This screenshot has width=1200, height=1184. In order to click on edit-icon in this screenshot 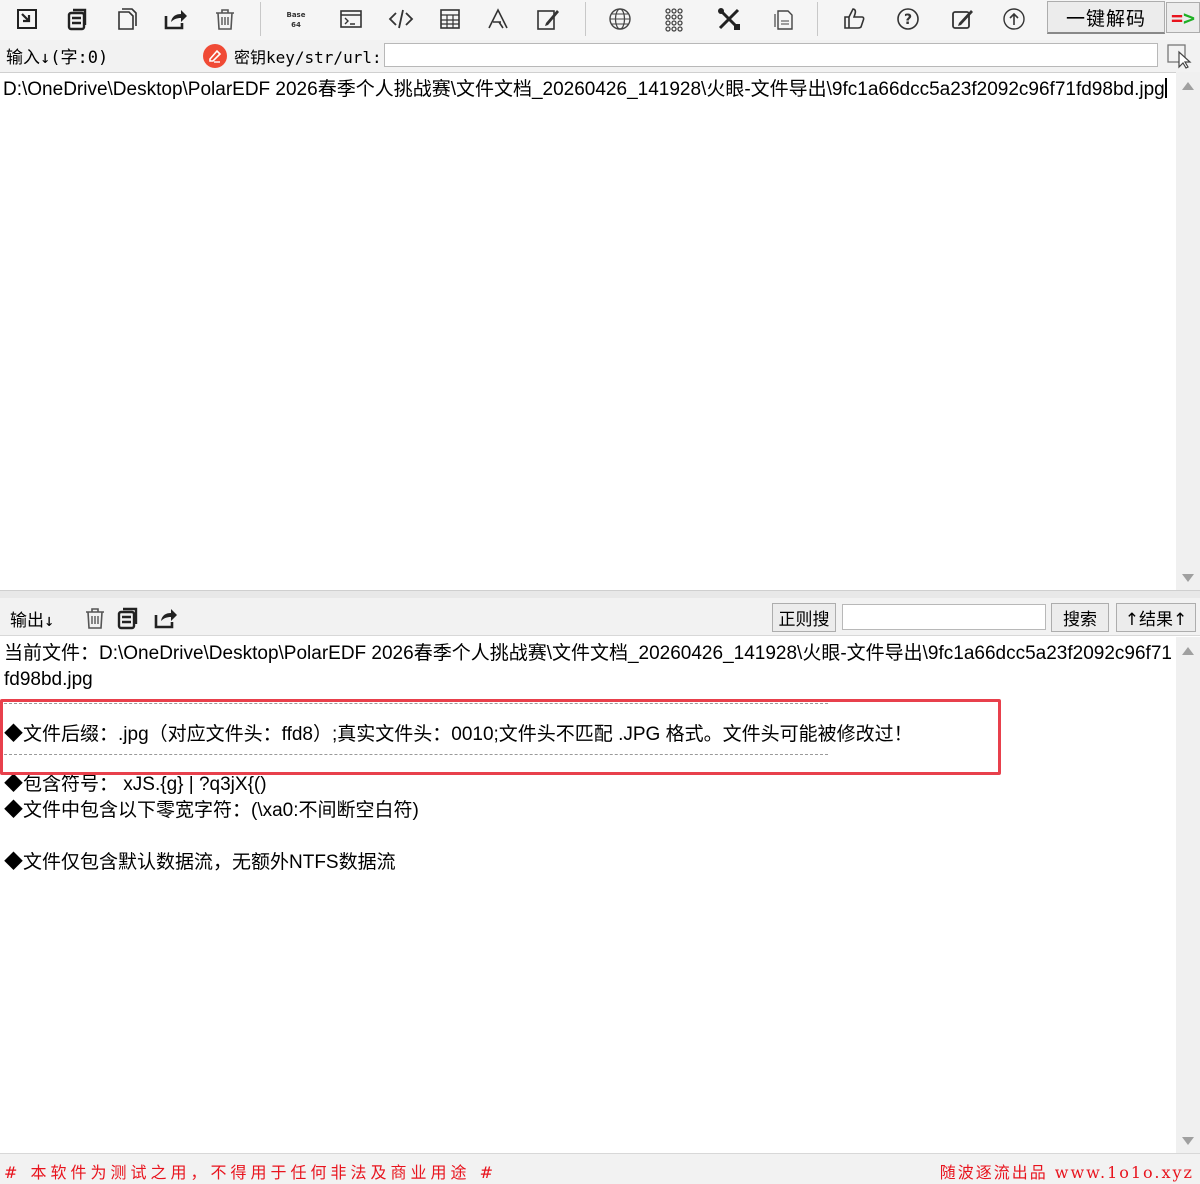, I will do `click(548, 19)`.